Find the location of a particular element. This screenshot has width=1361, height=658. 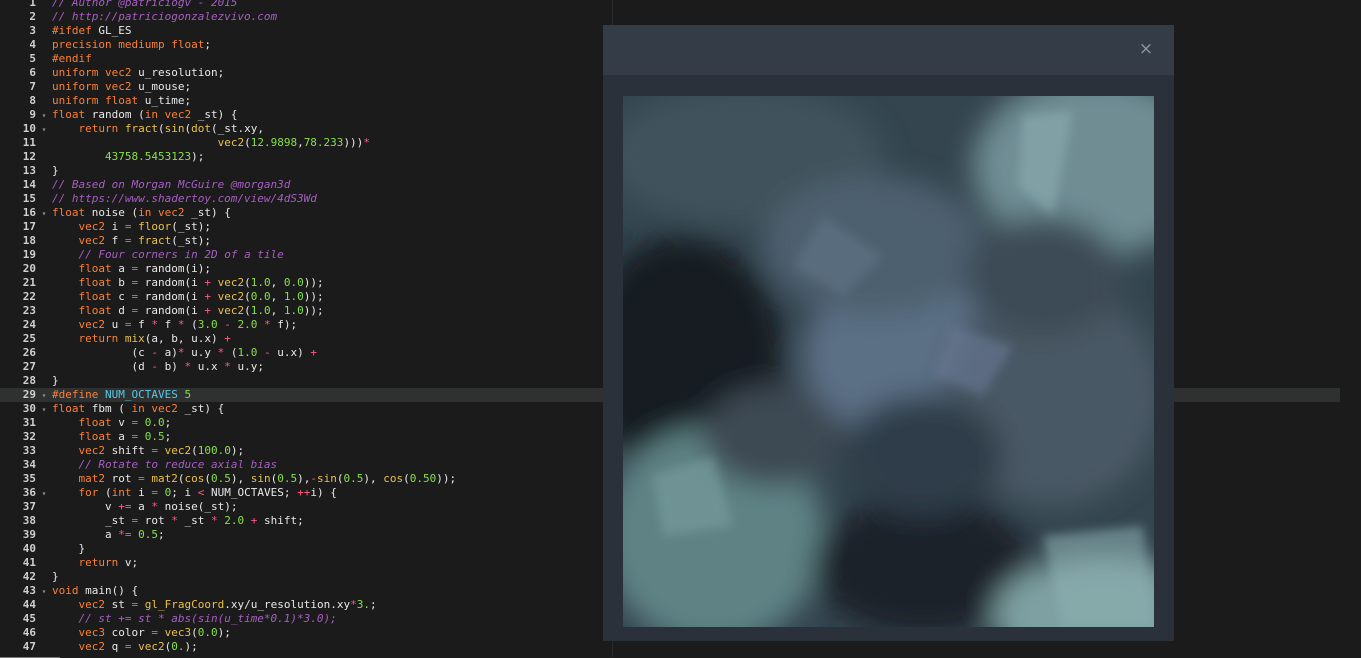

code-token: )); is located at coordinates (313, 310).